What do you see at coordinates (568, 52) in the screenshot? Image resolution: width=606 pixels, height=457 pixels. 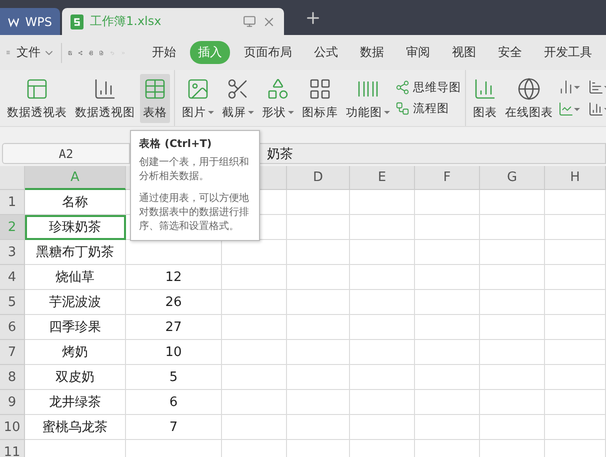 I see `ribbon-tab: 开发工具` at bounding box center [568, 52].